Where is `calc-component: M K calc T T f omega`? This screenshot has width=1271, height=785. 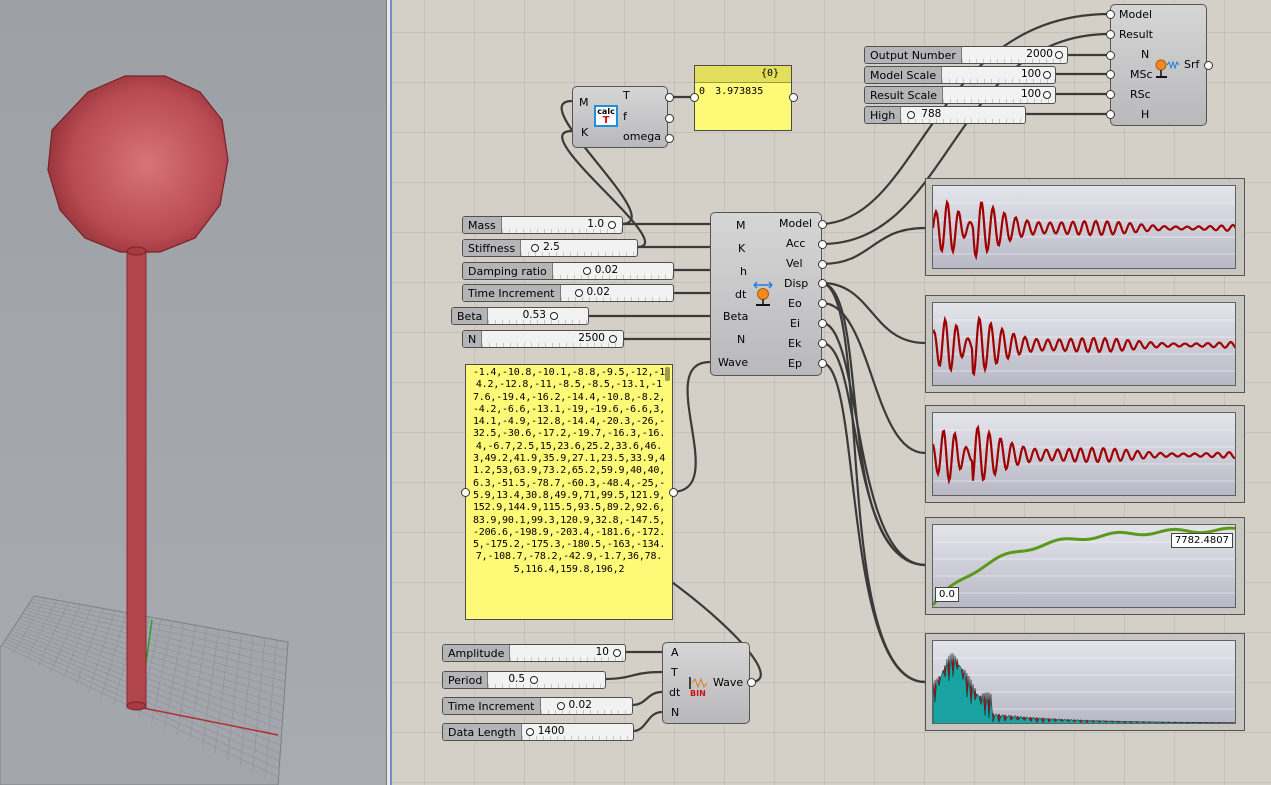
calc-component: M K calc T T f omega is located at coordinates (620, 117).